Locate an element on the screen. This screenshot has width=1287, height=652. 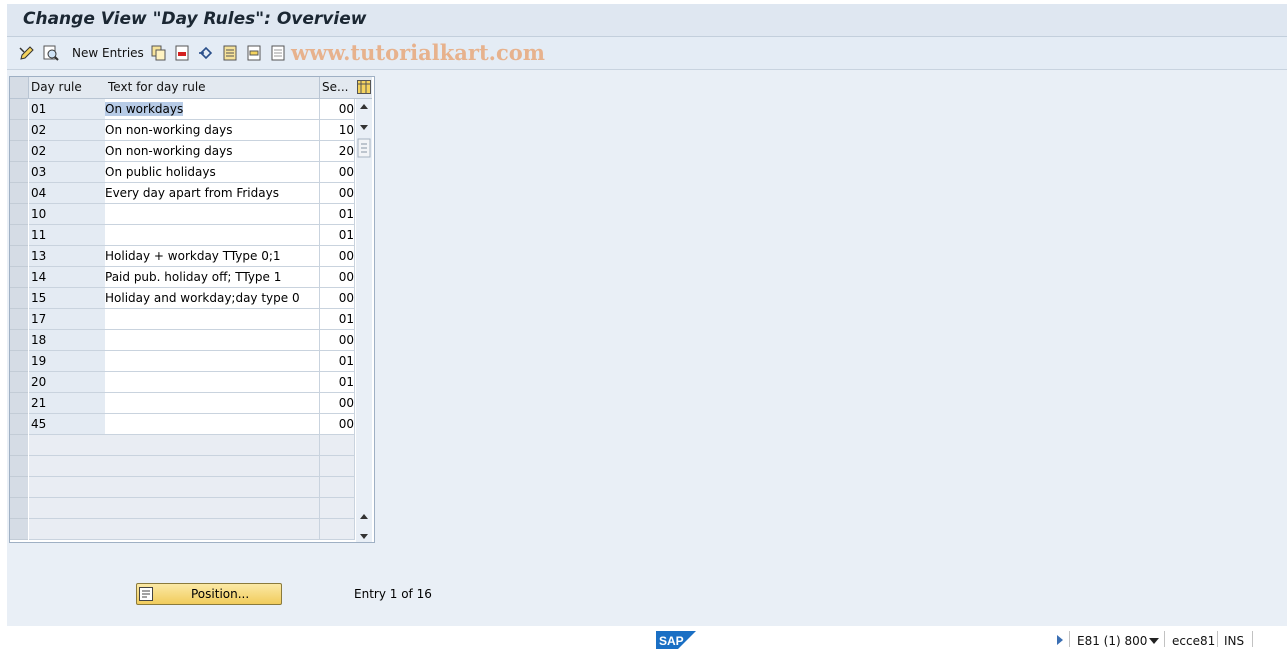
display-change-icon is located at coordinates (27, 53).